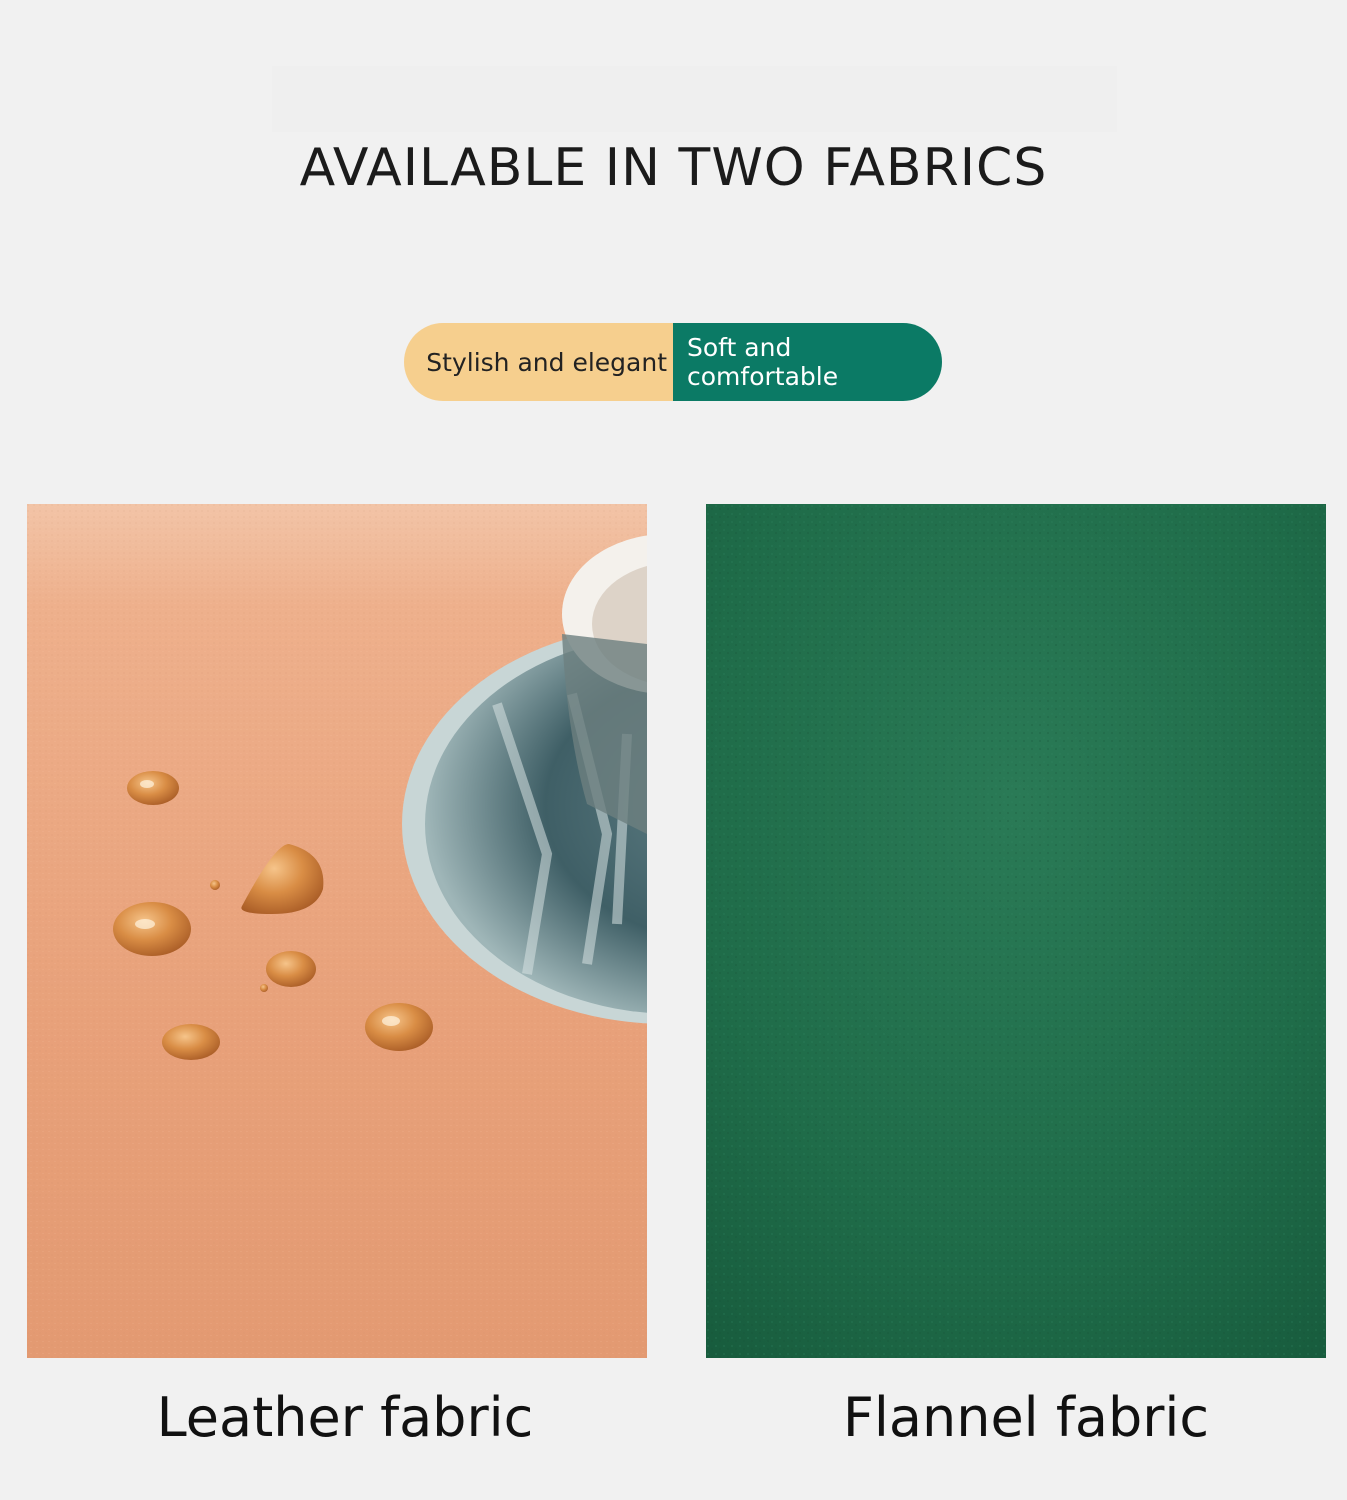 This screenshot has width=1347, height=1500. I want to click on feature-pill: Stylish and elegant Soft and comfortable, so click(673, 362).